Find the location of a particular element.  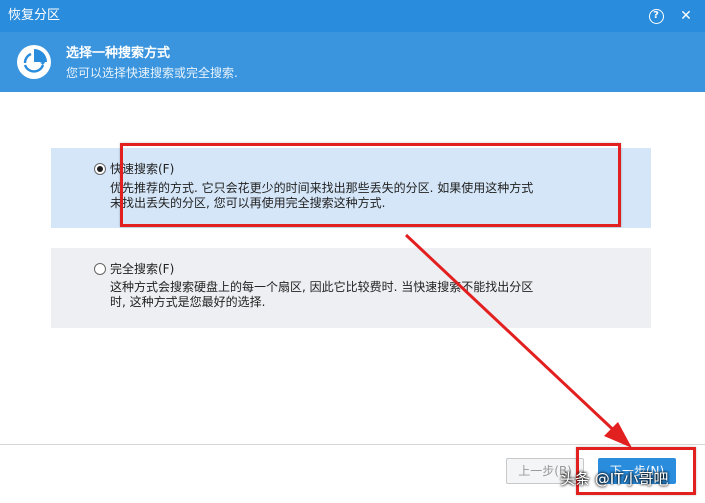

close-button: ✕ is located at coordinates (686, 16).